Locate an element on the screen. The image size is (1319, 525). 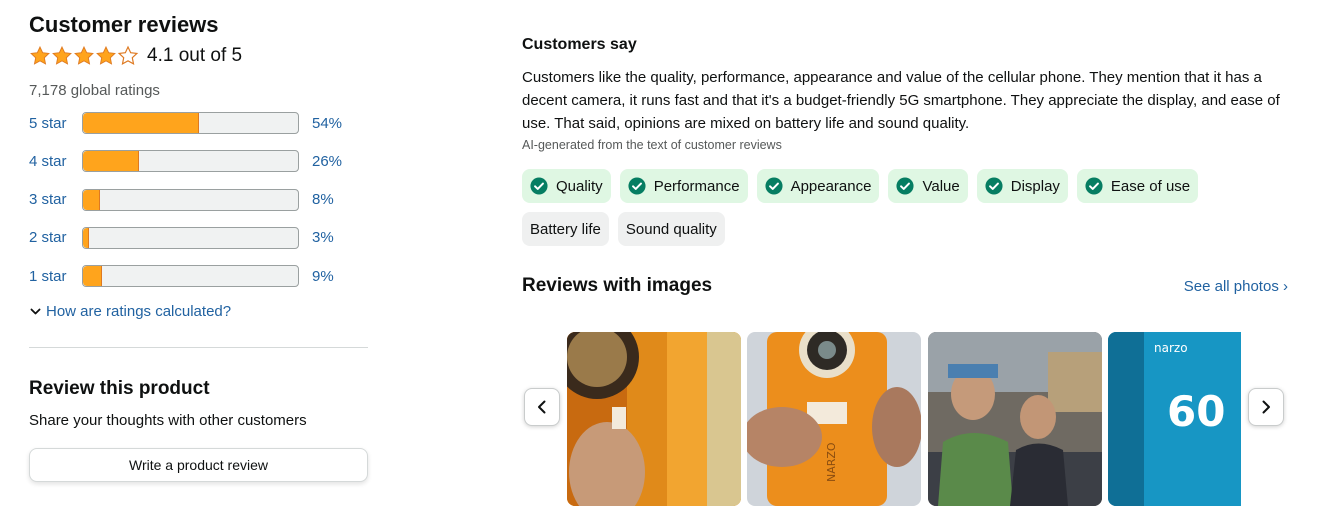
write-review-button: Write a product review is located at coordinates (198, 465).